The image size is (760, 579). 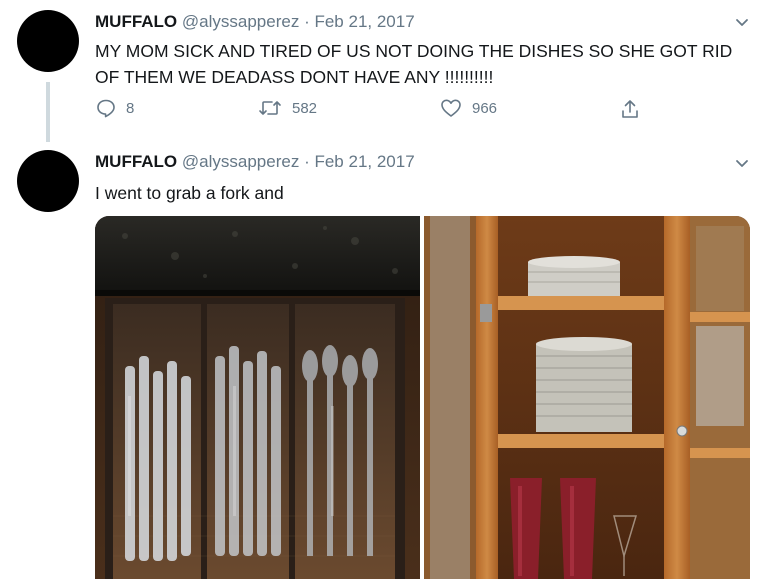 I want to click on reply-count: 8, so click(x=130, y=108).